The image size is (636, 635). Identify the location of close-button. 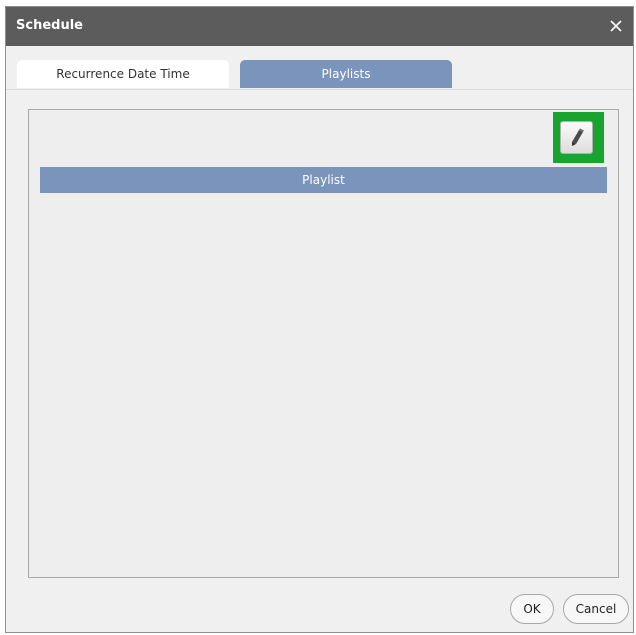
(616, 26).